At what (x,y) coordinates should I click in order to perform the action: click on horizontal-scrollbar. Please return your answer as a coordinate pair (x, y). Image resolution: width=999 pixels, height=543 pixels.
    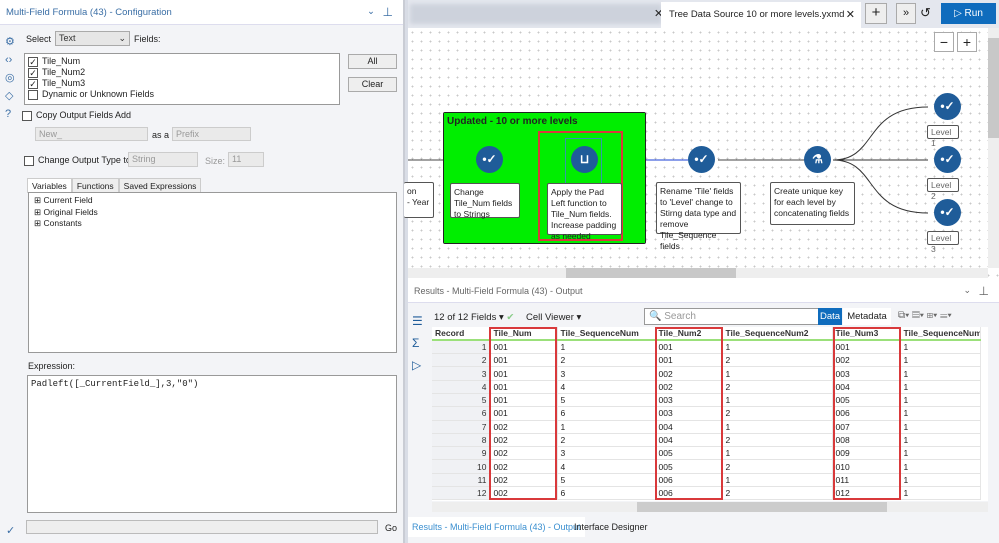
    Looking at the image, I should click on (698, 273).